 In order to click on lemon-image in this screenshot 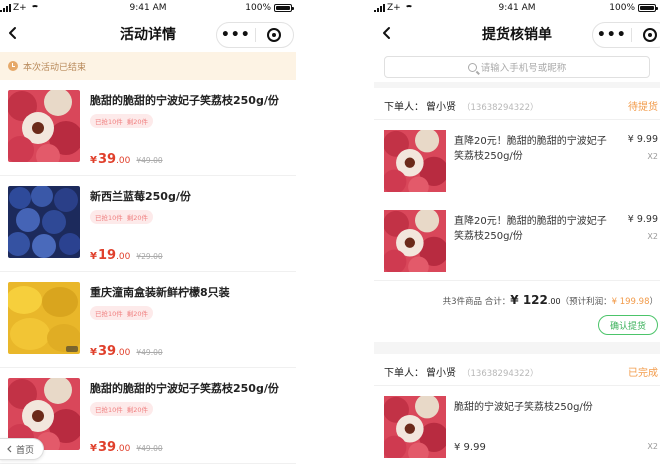, I will do `click(44, 318)`.